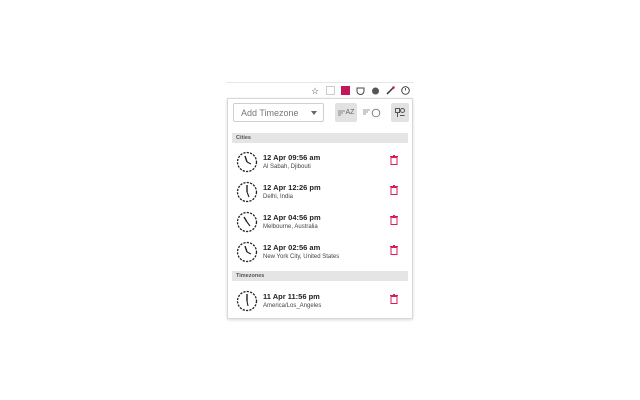  I want to click on settings-icon, so click(400, 112).